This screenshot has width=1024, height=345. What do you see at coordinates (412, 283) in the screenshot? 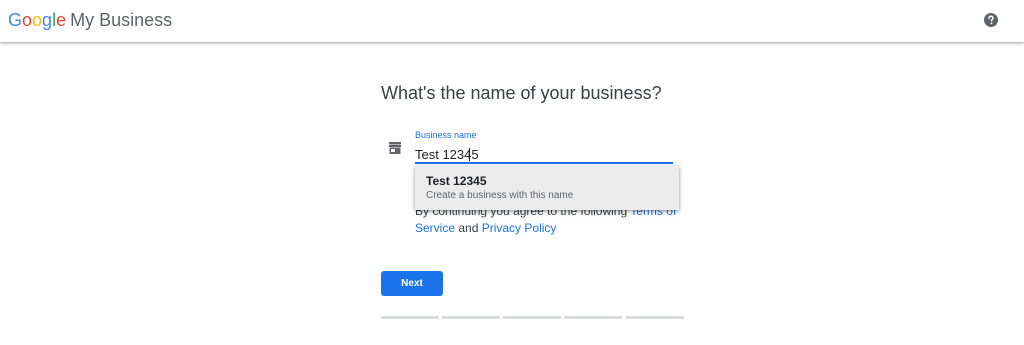
I see `next-button: Next` at bounding box center [412, 283].